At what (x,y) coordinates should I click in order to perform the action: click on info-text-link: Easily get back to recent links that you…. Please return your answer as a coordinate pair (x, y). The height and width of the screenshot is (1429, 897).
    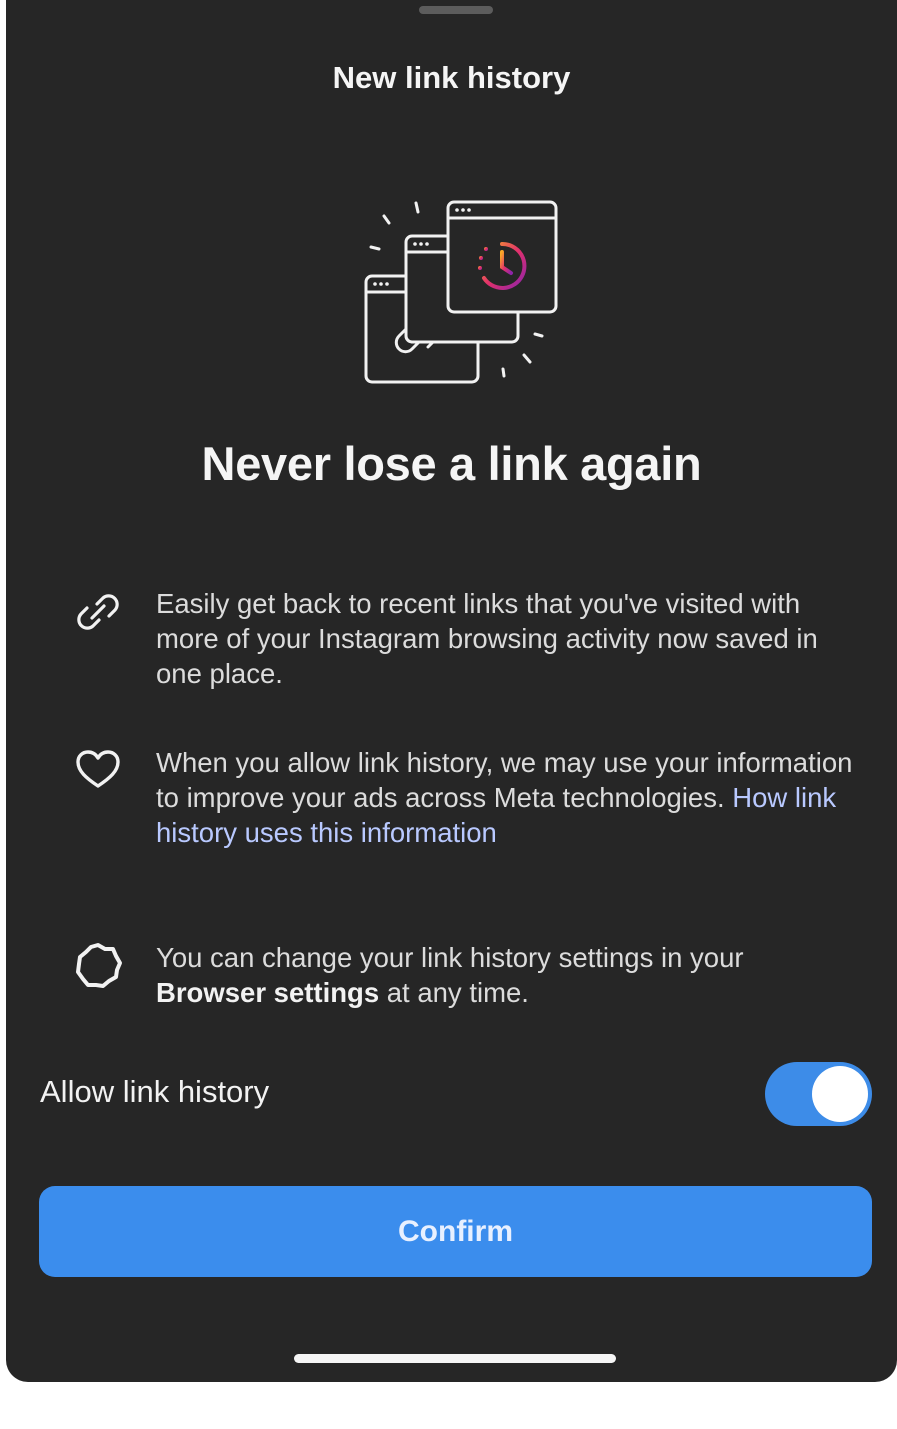
    Looking at the image, I should click on (487, 638).